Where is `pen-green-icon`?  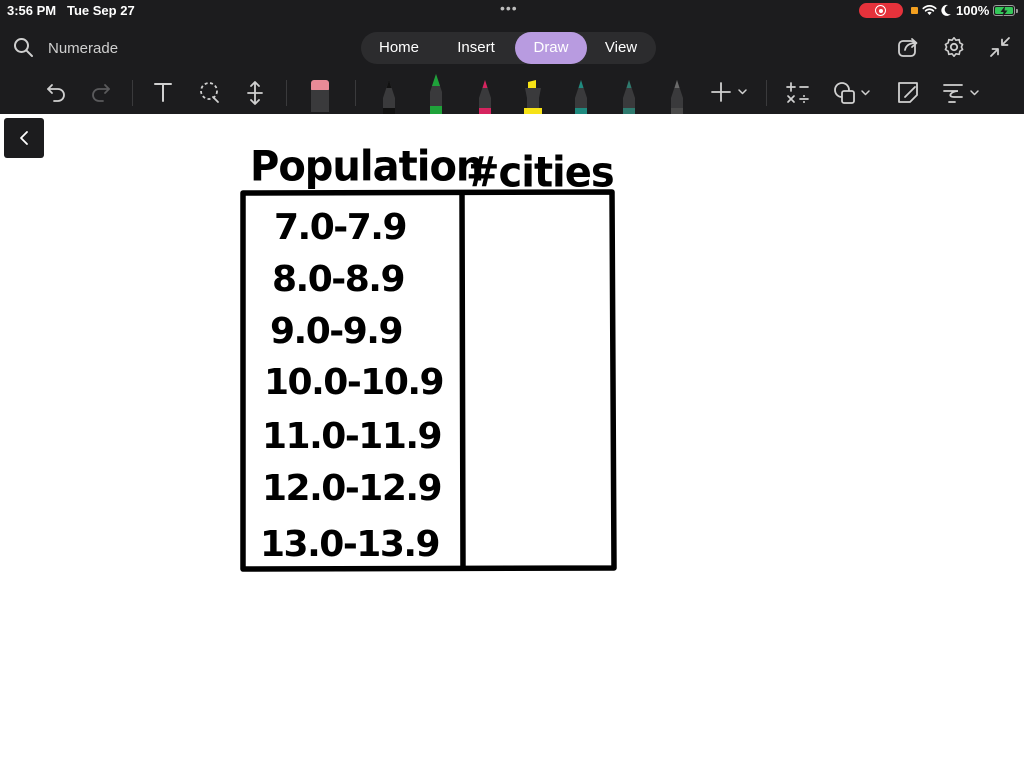
pen-green-icon is located at coordinates (436, 93).